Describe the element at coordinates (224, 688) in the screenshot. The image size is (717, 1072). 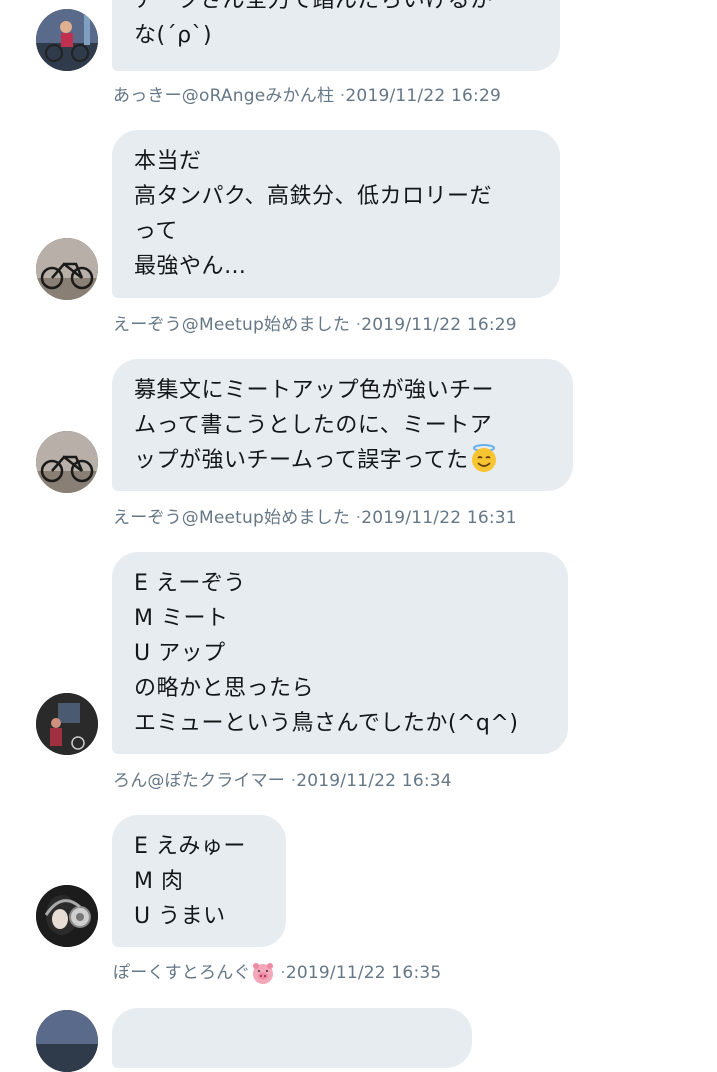
I see `message-line: の略かと思ったら` at that location.